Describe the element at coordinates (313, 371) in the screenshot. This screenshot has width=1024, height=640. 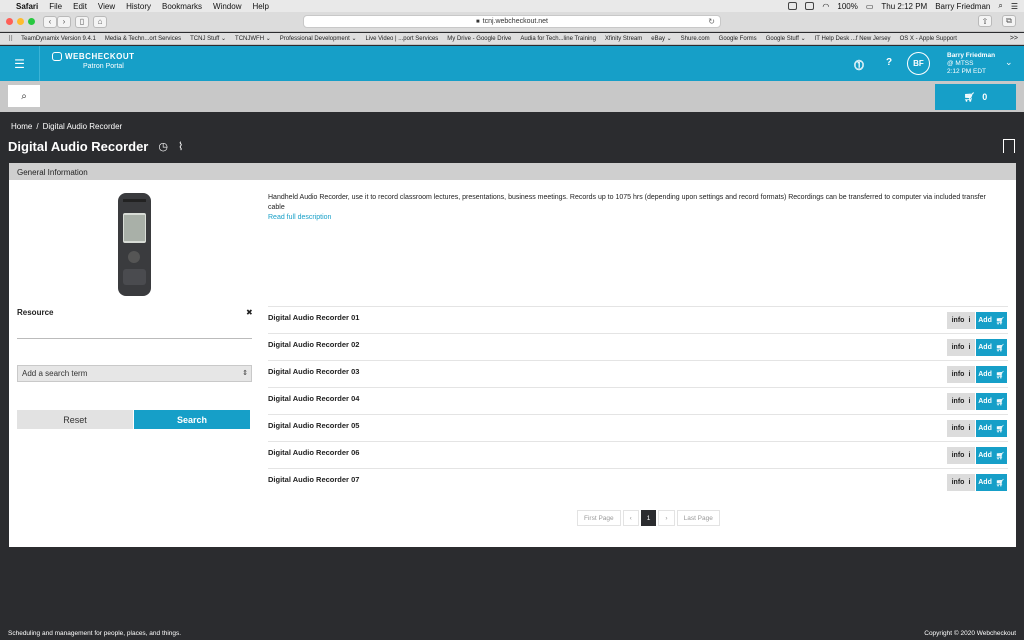
I see `item-name: Digital Audio Recorder 03` at that location.